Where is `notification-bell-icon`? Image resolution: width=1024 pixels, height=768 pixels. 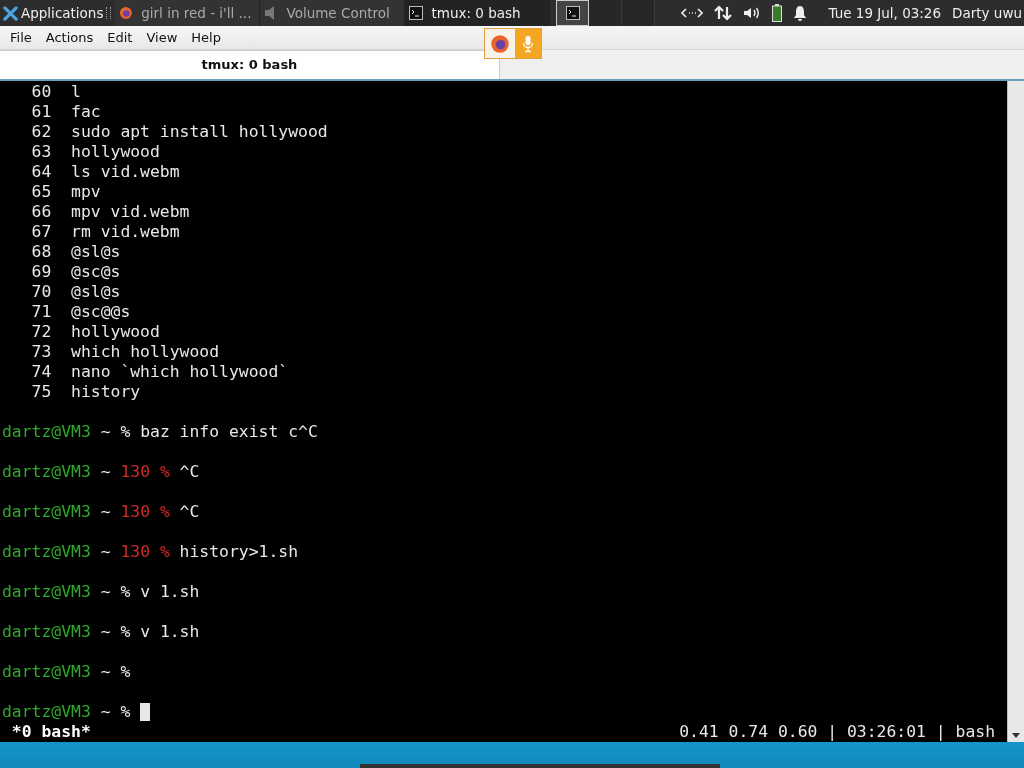 notification-bell-icon is located at coordinates (800, 13).